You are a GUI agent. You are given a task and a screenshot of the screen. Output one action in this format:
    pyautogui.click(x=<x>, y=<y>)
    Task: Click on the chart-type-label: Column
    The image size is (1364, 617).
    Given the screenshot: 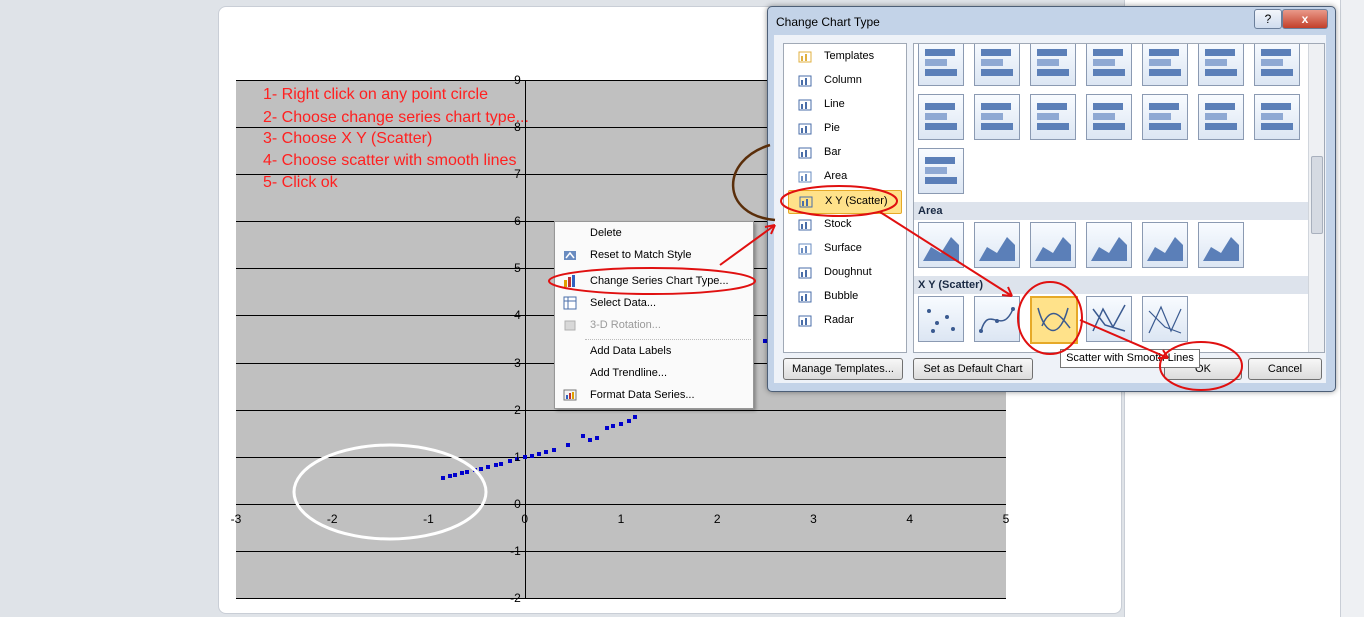 What is the action you would take?
    pyautogui.click(x=843, y=80)
    